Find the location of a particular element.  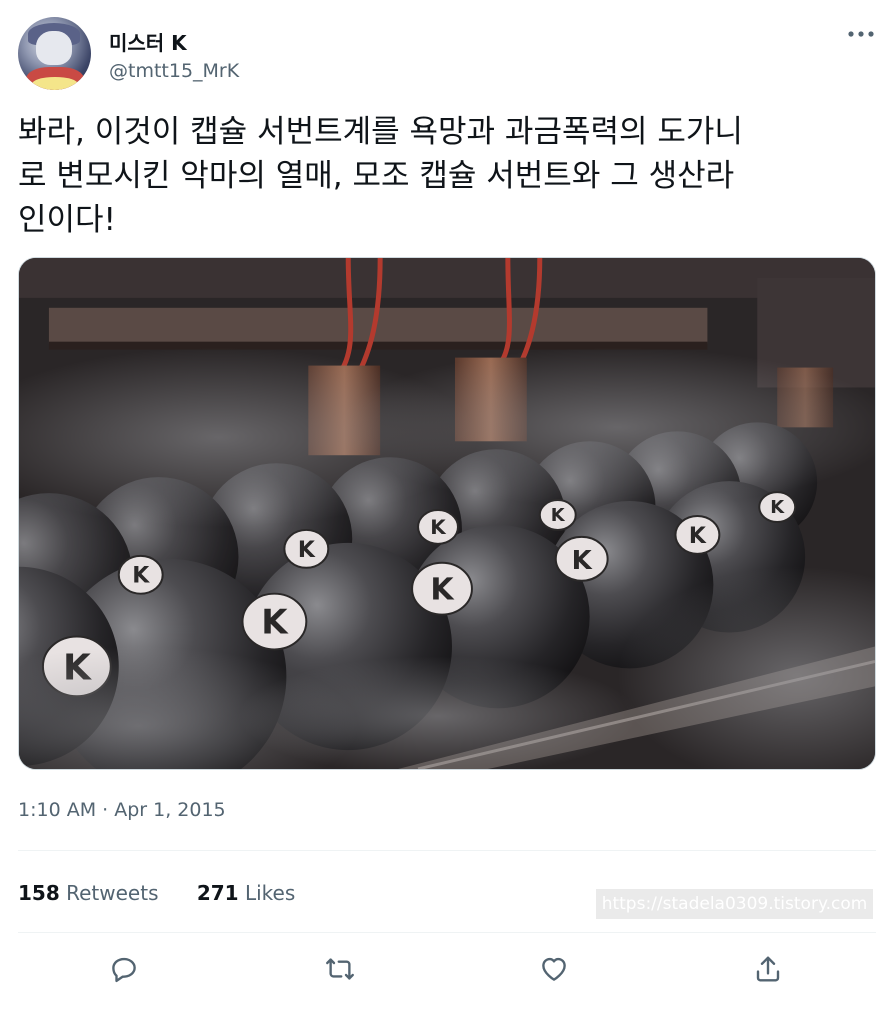

share-button is located at coordinates (768, 969).